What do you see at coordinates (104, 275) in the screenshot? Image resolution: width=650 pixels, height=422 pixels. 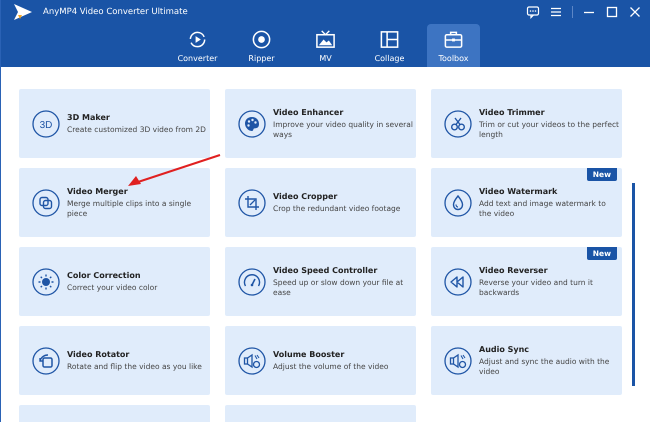 I see `tool-title: Color Correction` at bounding box center [104, 275].